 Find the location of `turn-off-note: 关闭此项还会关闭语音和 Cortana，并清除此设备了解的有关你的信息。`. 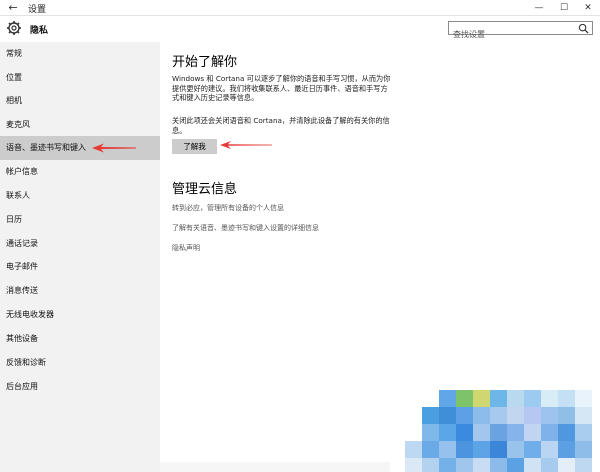

turn-off-note: 关闭此项还会关闭语音和 Cortana，并清除此设备了解的有关你的信息。 is located at coordinates (281, 125).